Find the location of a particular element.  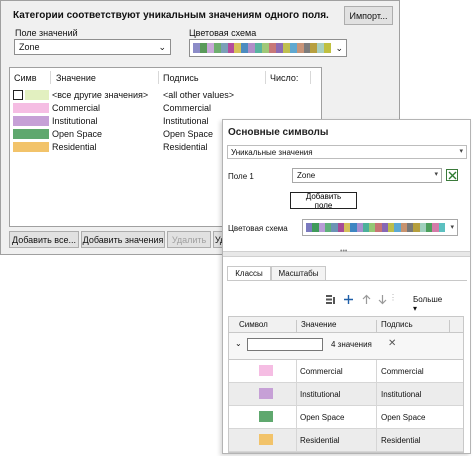

move-down-icon is located at coordinates (382, 299).